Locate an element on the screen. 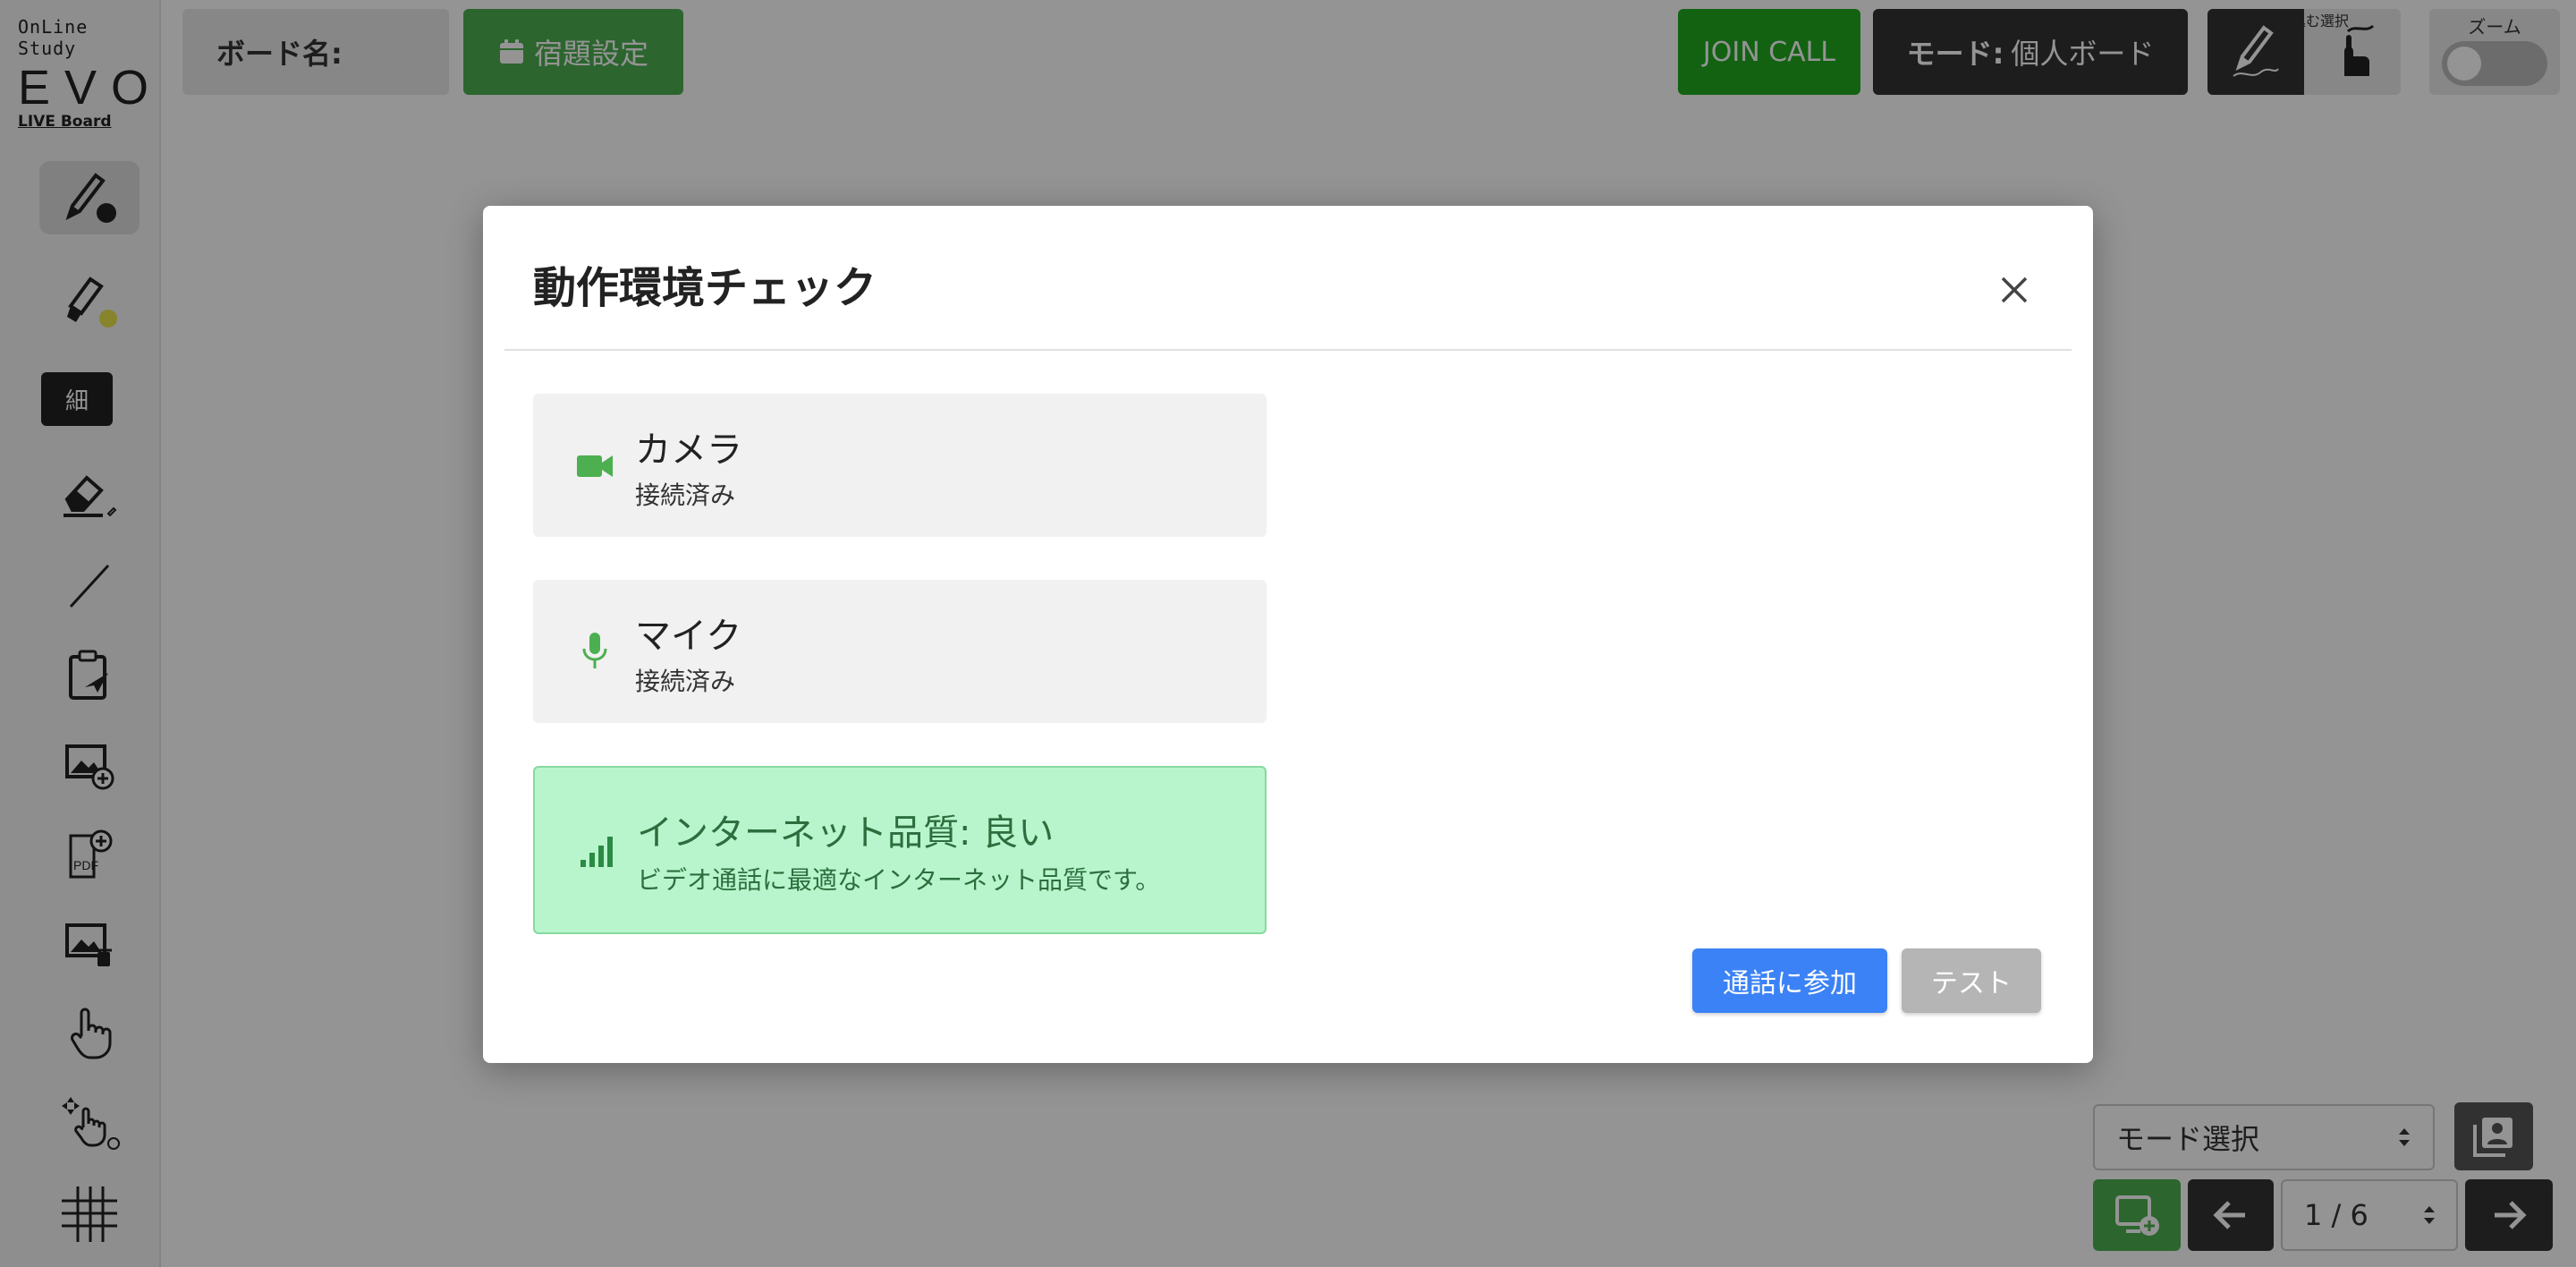 The width and height of the screenshot is (2576, 1267). dialog-divider is located at coordinates (1288, 350).